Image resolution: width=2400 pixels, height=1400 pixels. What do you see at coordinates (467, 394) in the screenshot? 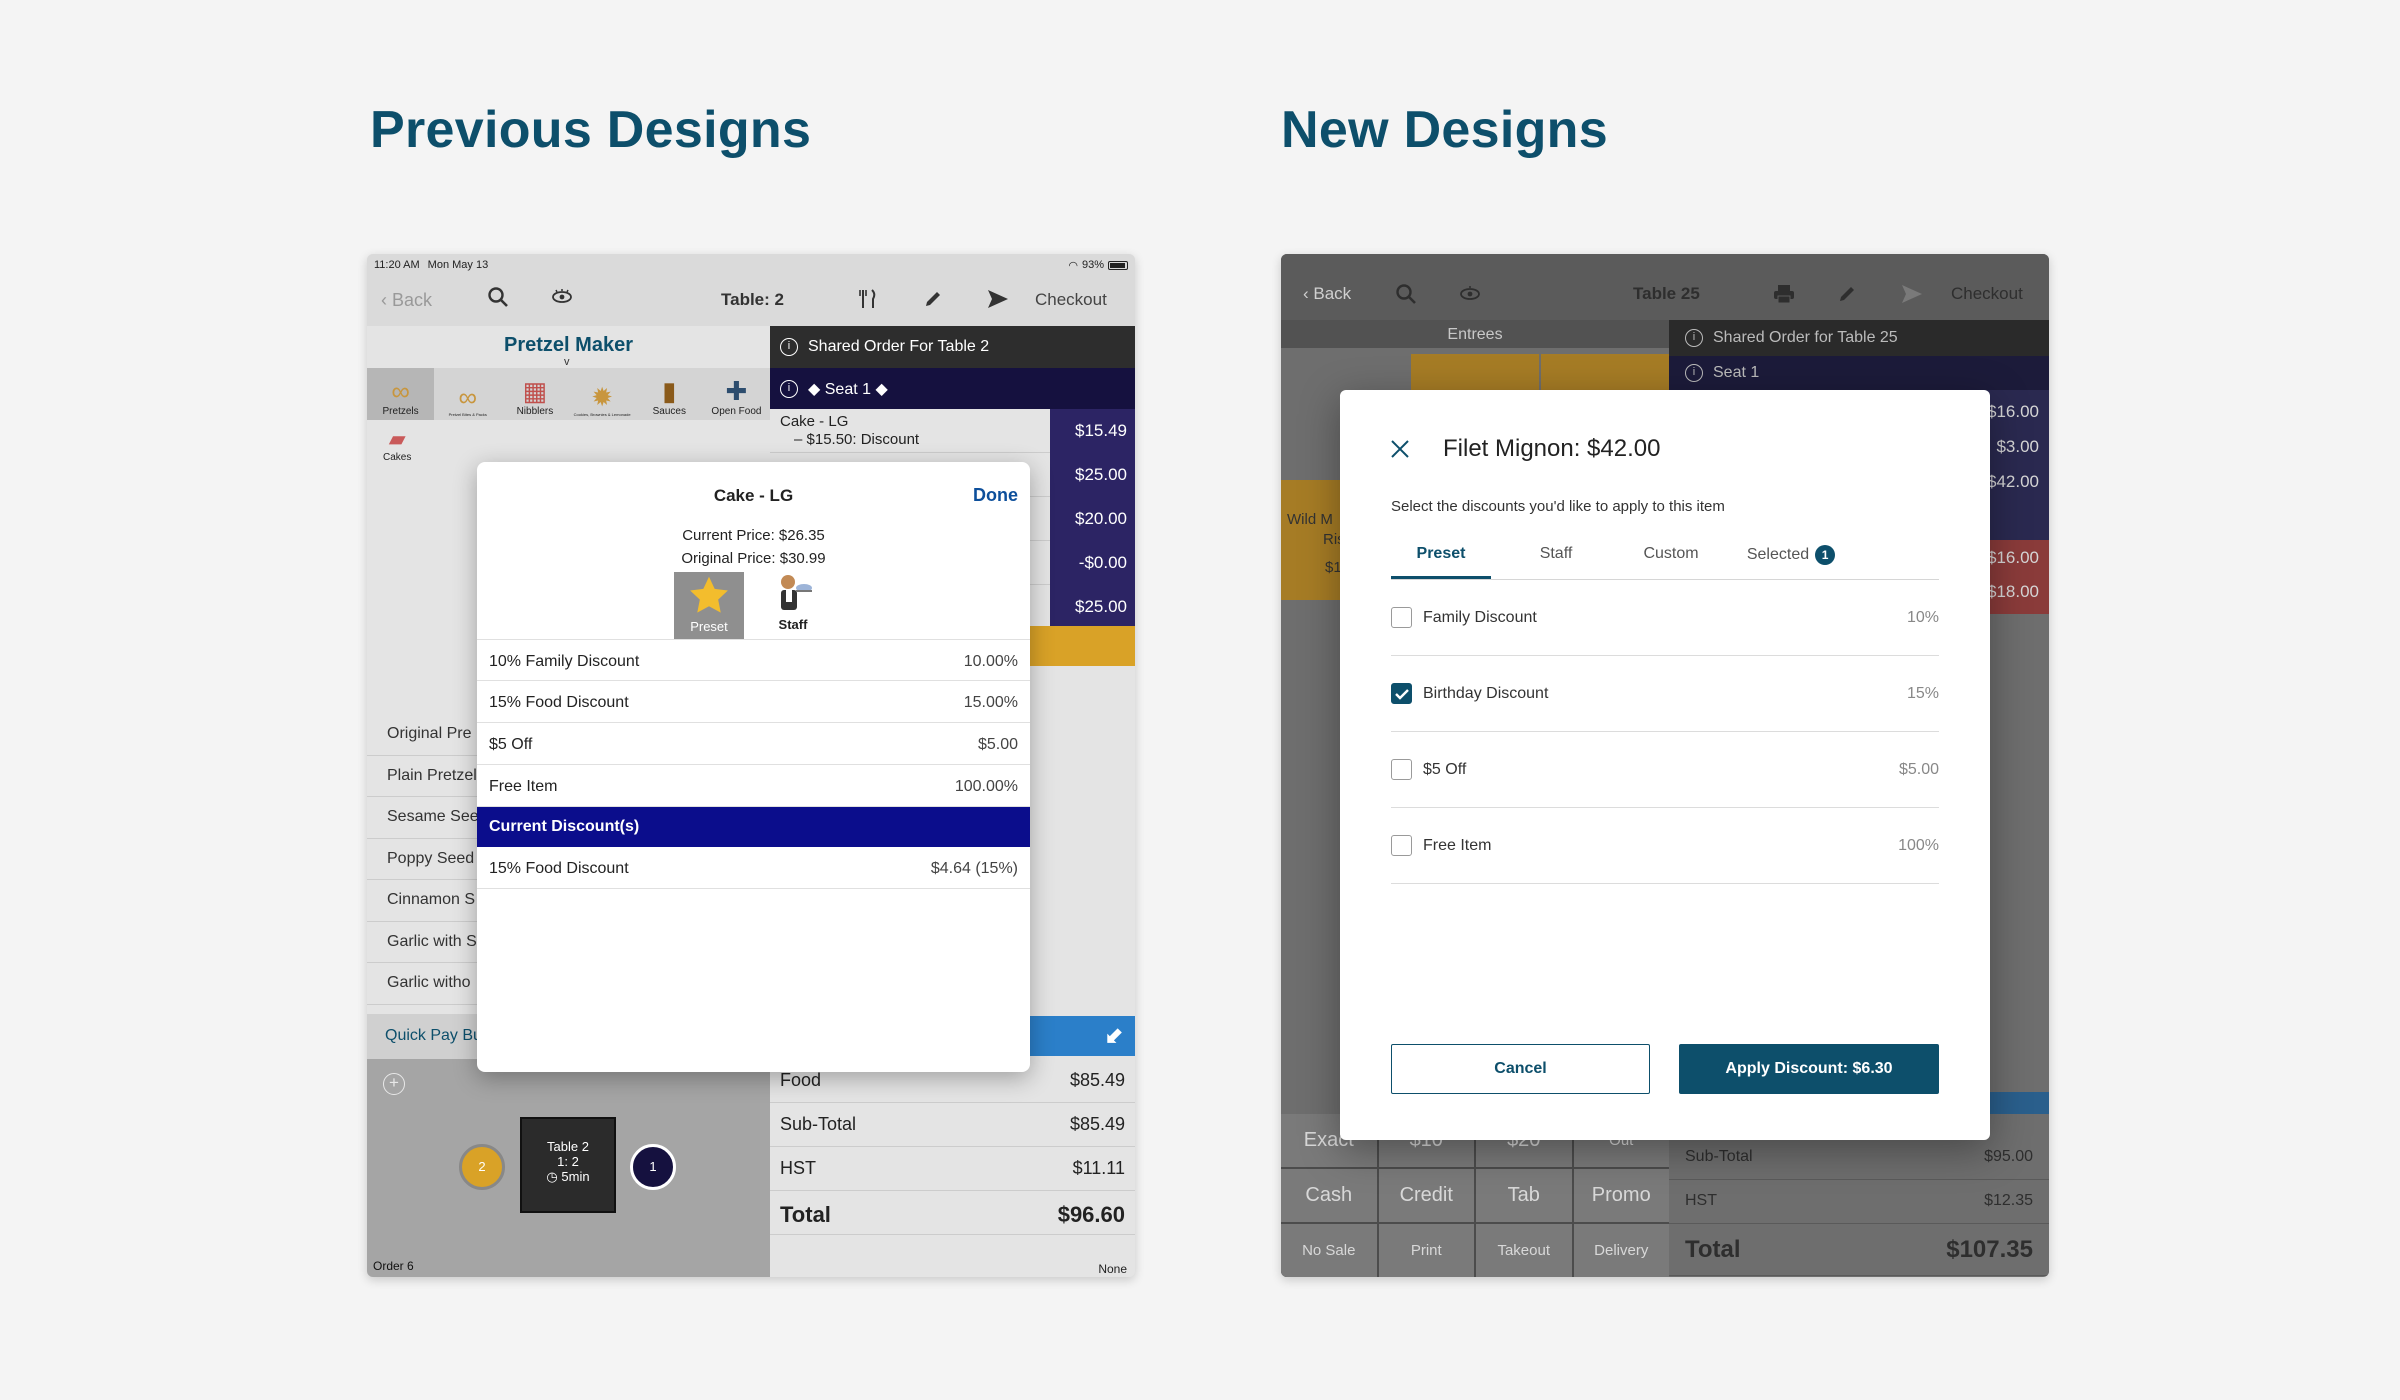
I see `category-item: ∞ Pretzel Bites & Packs` at bounding box center [467, 394].